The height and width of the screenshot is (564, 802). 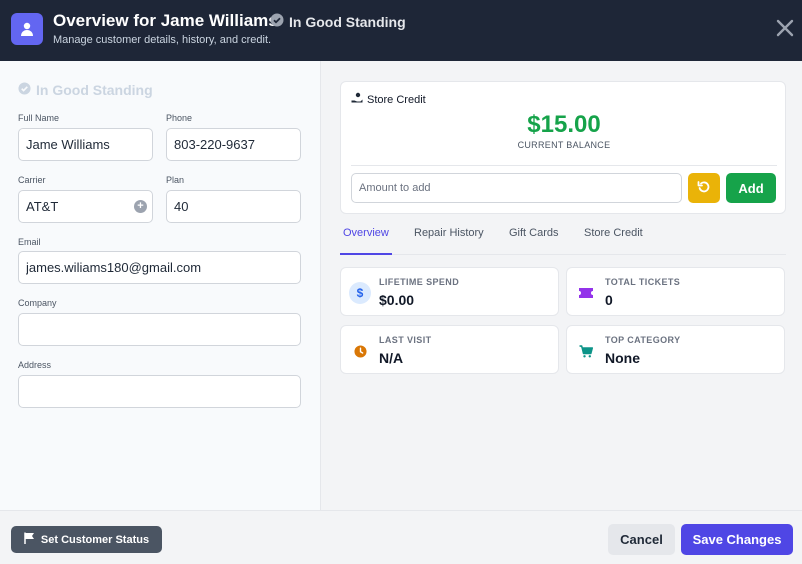 What do you see at coordinates (95, 539) in the screenshot?
I see `set-customer-status-label: Set Customer Status` at bounding box center [95, 539].